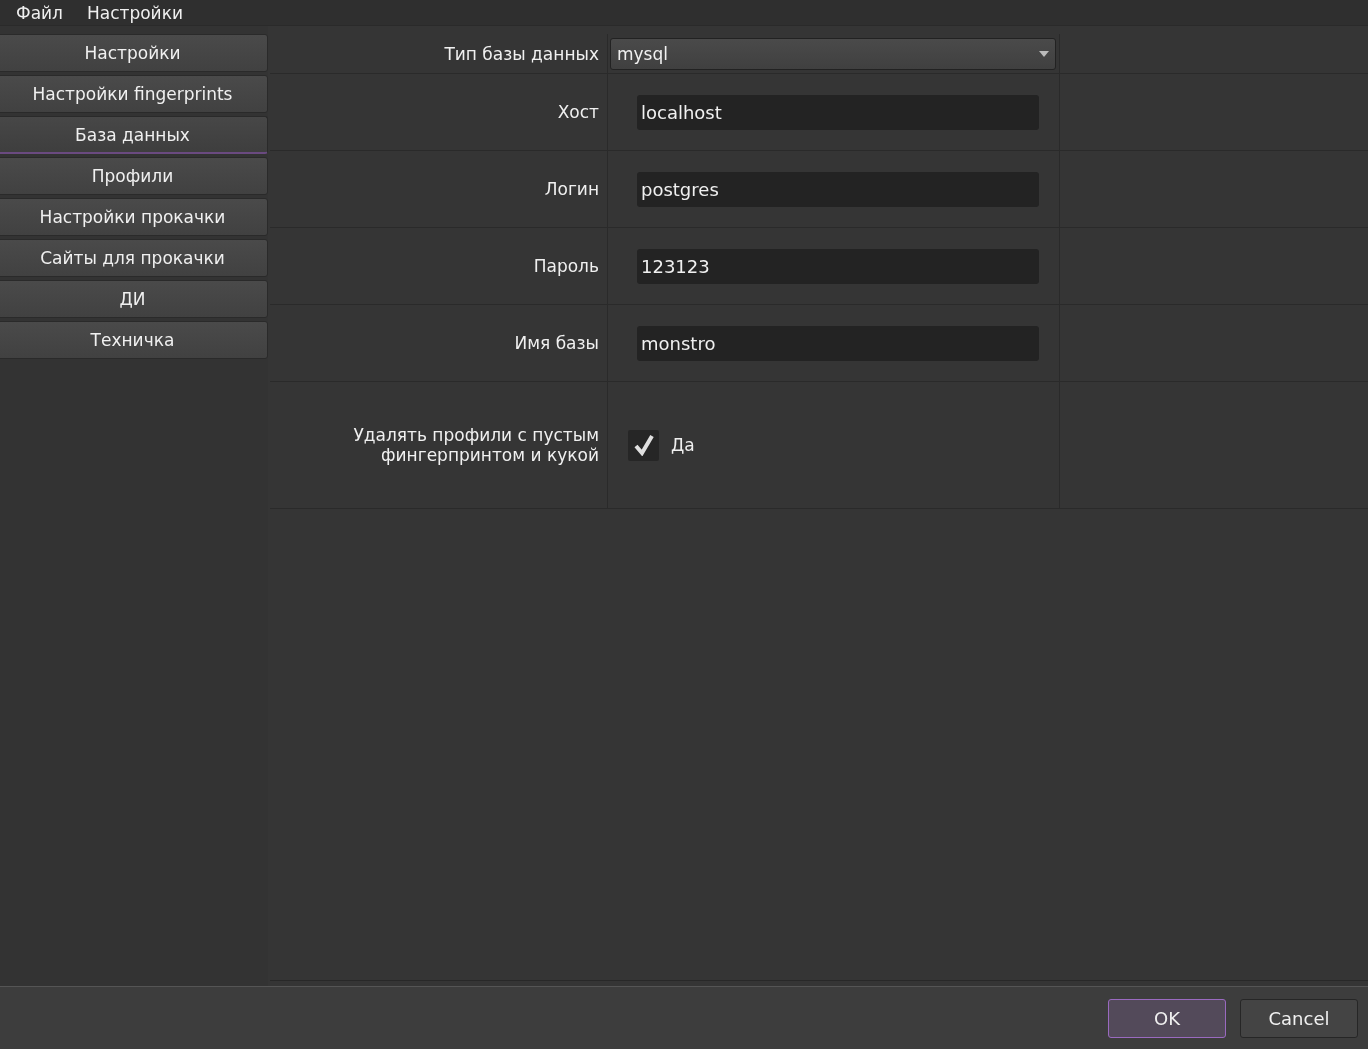  I want to click on field-label: Хост, so click(578, 112).